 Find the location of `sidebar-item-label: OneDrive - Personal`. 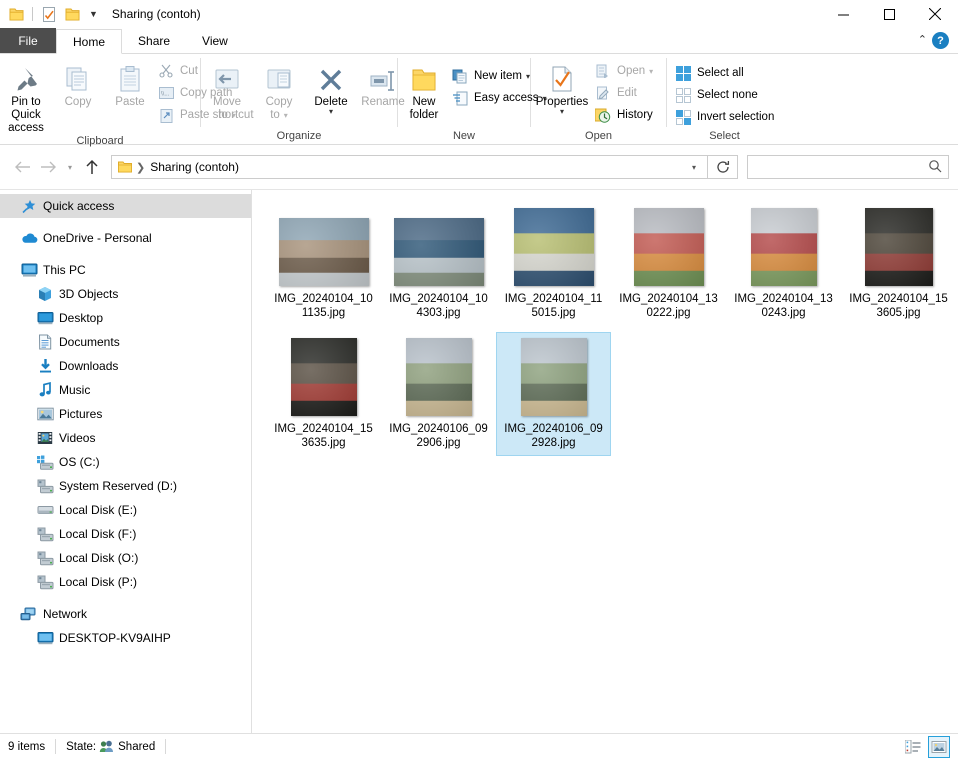

sidebar-item-label: OneDrive - Personal is located at coordinates (97, 238).